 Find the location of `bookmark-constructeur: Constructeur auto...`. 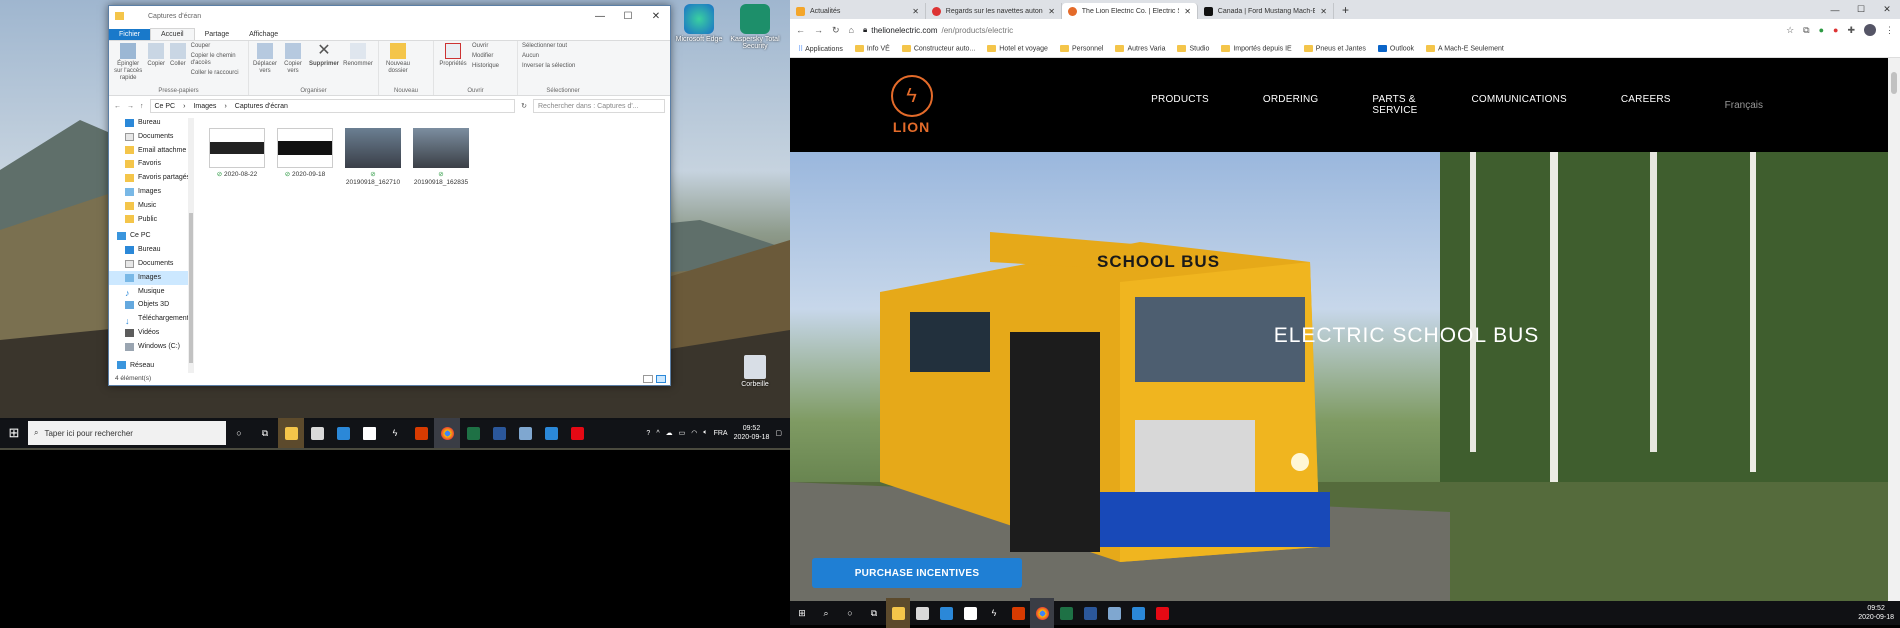

bookmark-constructeur: Constructeur auto... is located at coordinates (938, 49).